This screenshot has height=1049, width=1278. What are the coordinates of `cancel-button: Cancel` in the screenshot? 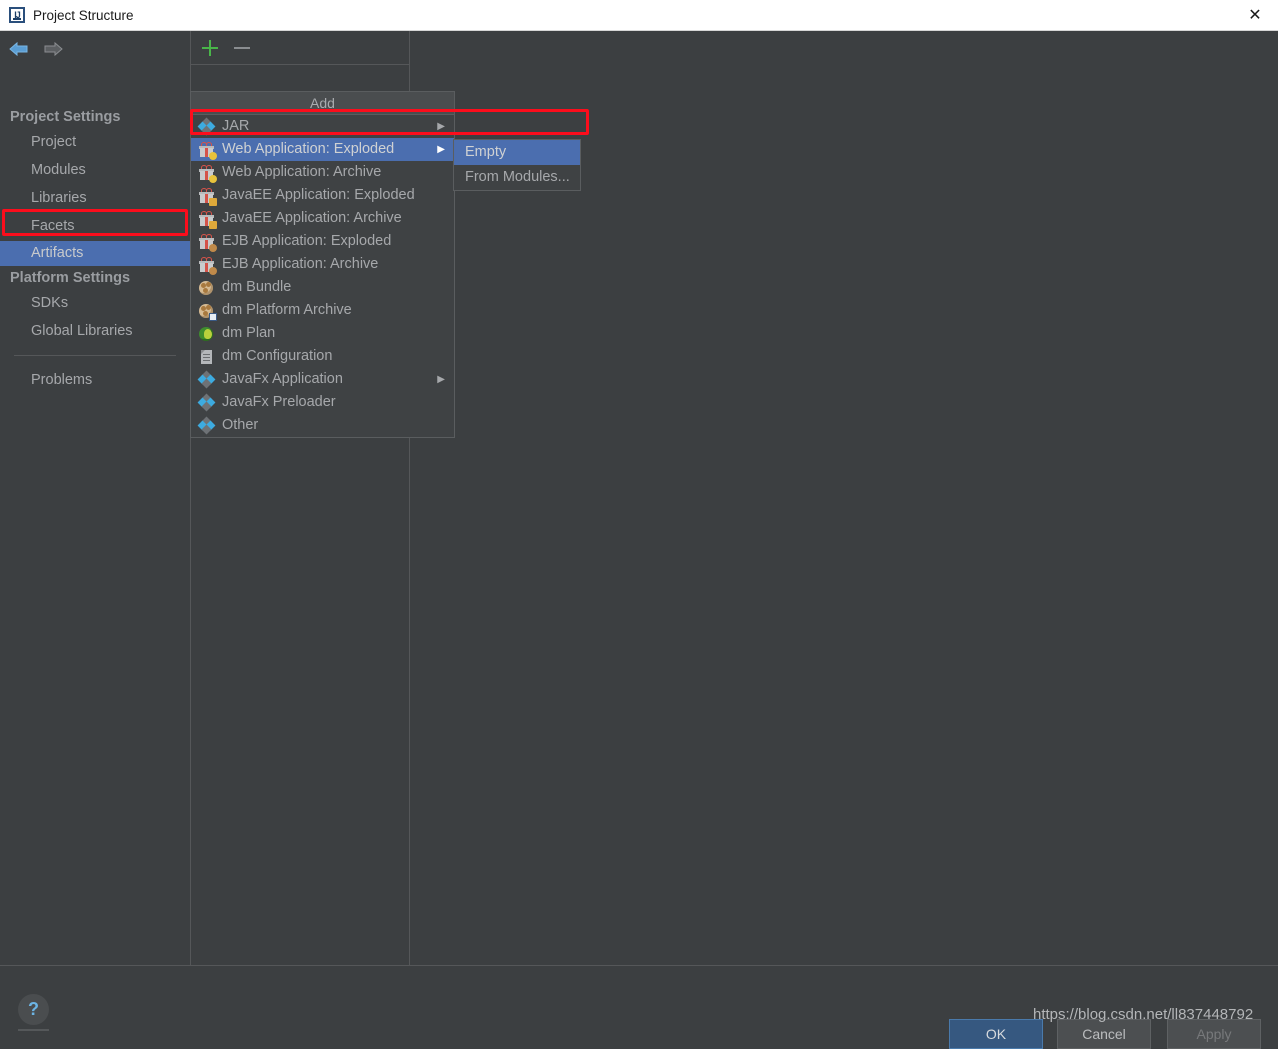 It's located at (1104, 1034).